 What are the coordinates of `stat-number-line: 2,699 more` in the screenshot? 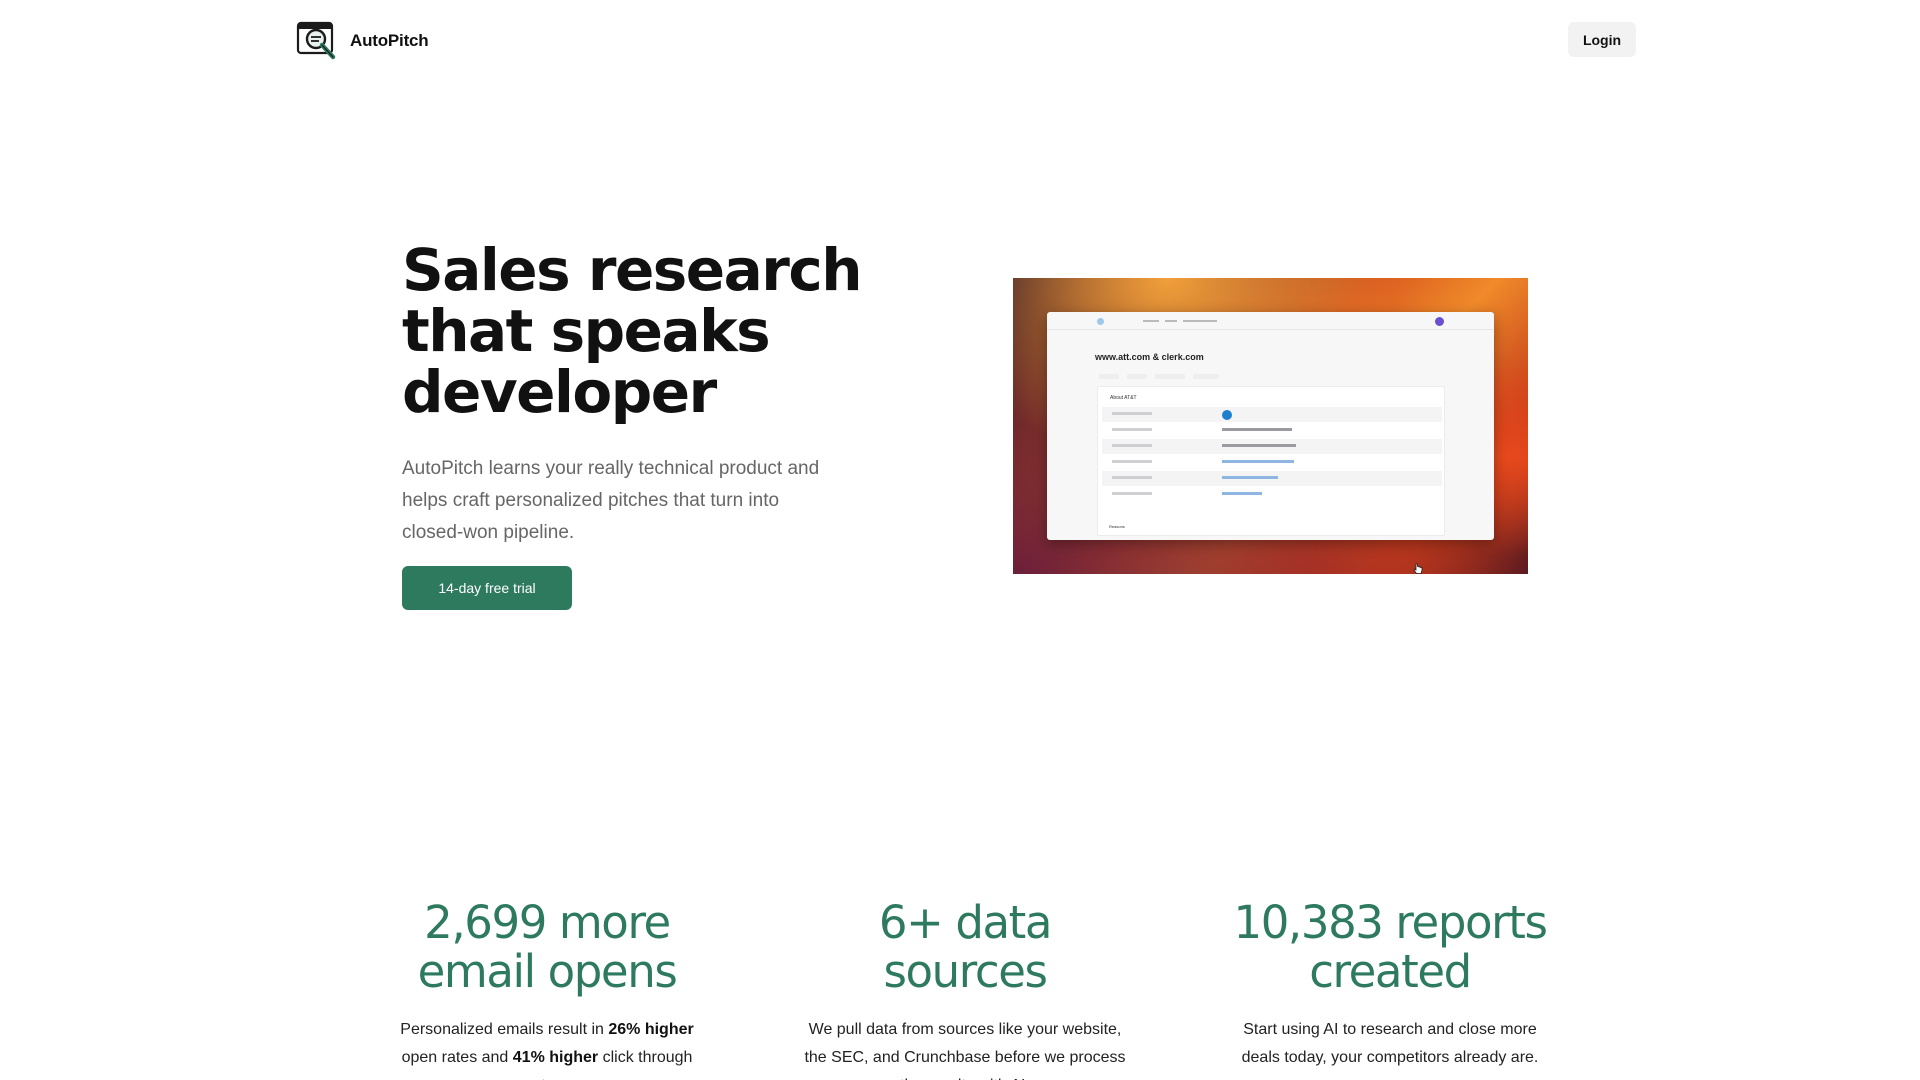 It's located at (547, 922).